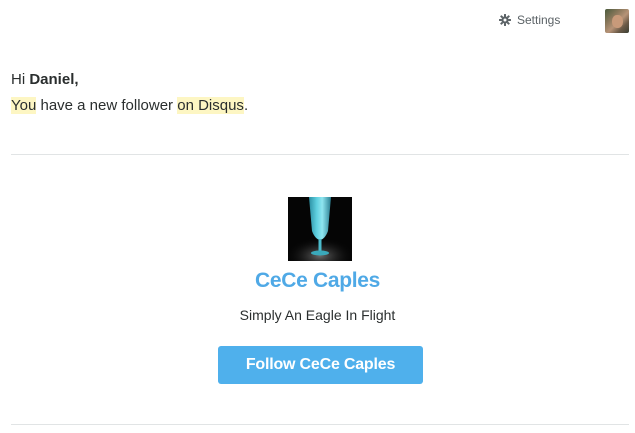 This screenshot has width=635, height=433. What do you see at coordinates (246, 105) in the screenshot?
I see `message-period: .` at bounding box center [246, 105].